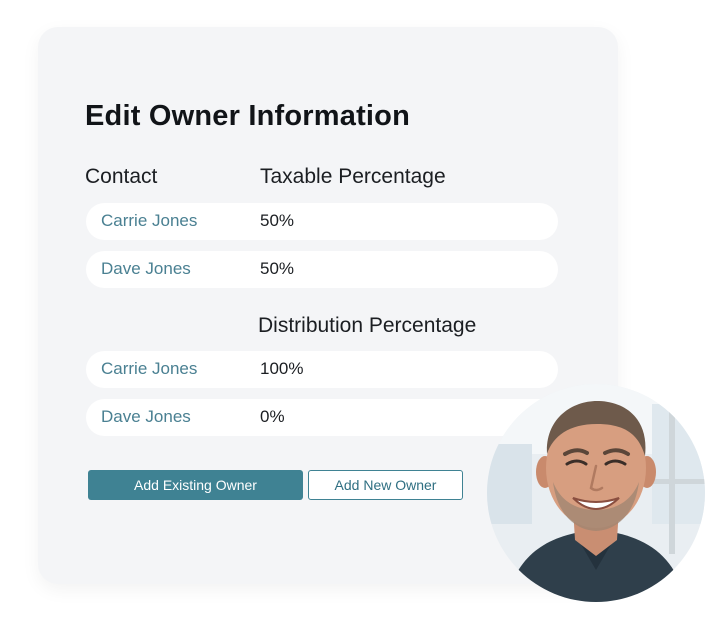 The image size is (706, 633). Describe the element at coordinates (272, 416) in the screenshot. I see `distribution-percent-value: 0%` at that location.